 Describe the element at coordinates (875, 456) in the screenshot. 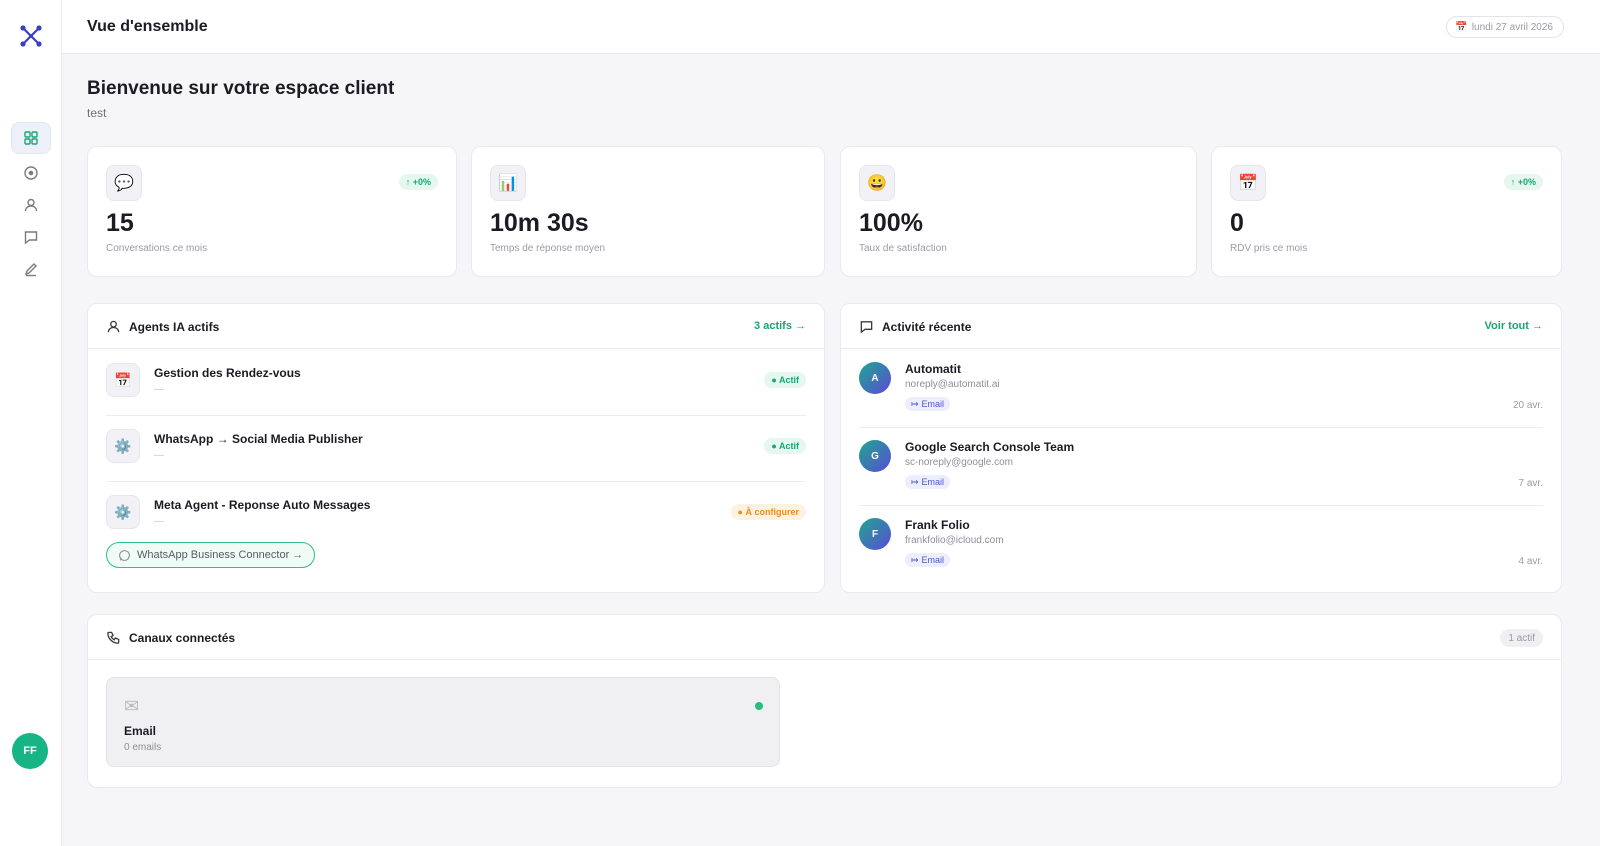

I see `contact-avatar: G` at that location.